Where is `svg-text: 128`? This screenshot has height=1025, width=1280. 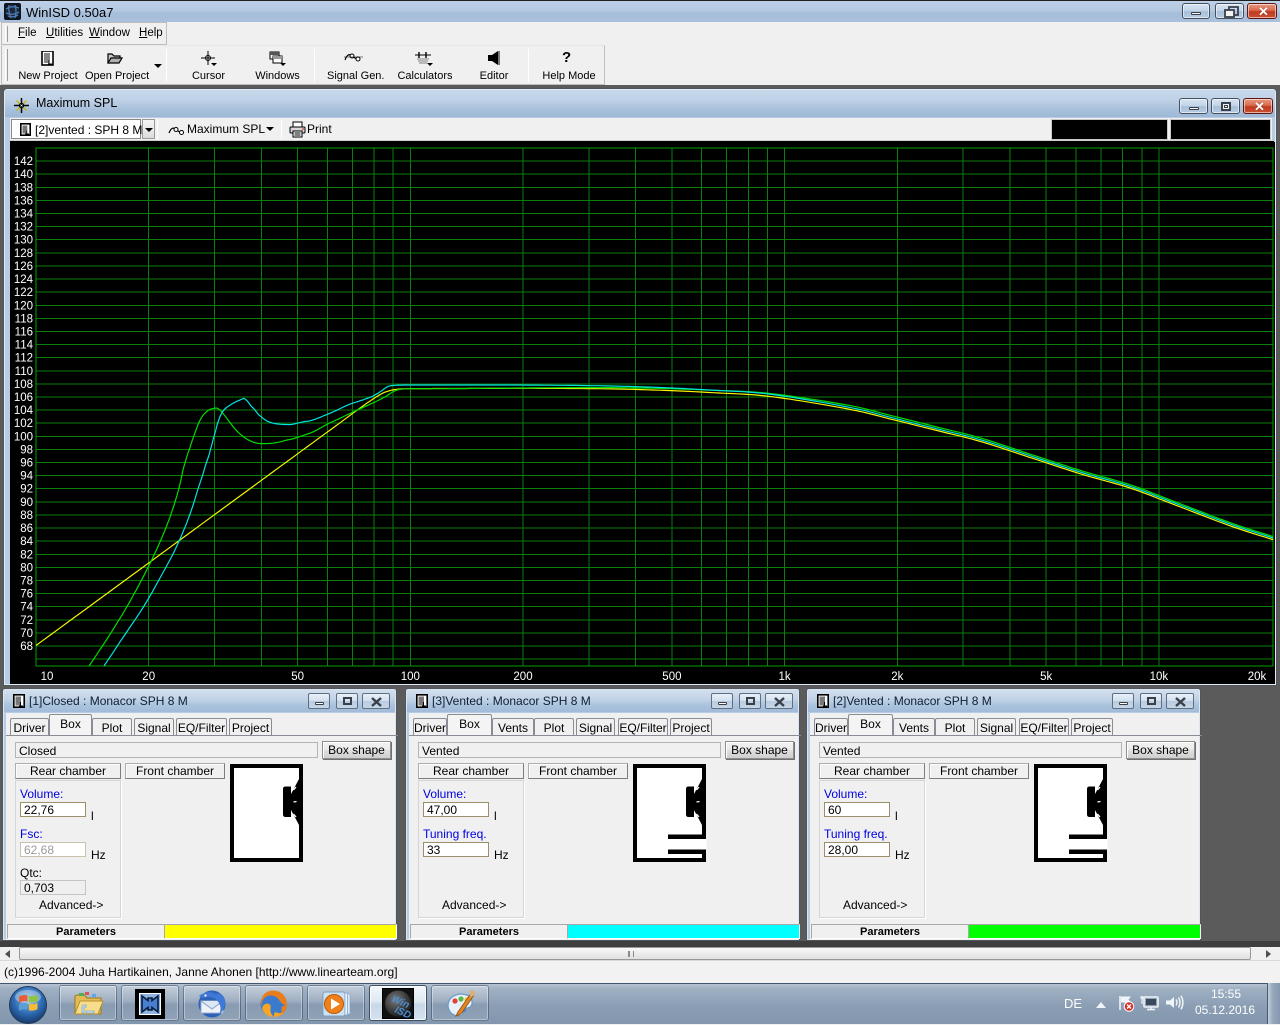
svg-text: 128 is located at coordinates (23, 254).